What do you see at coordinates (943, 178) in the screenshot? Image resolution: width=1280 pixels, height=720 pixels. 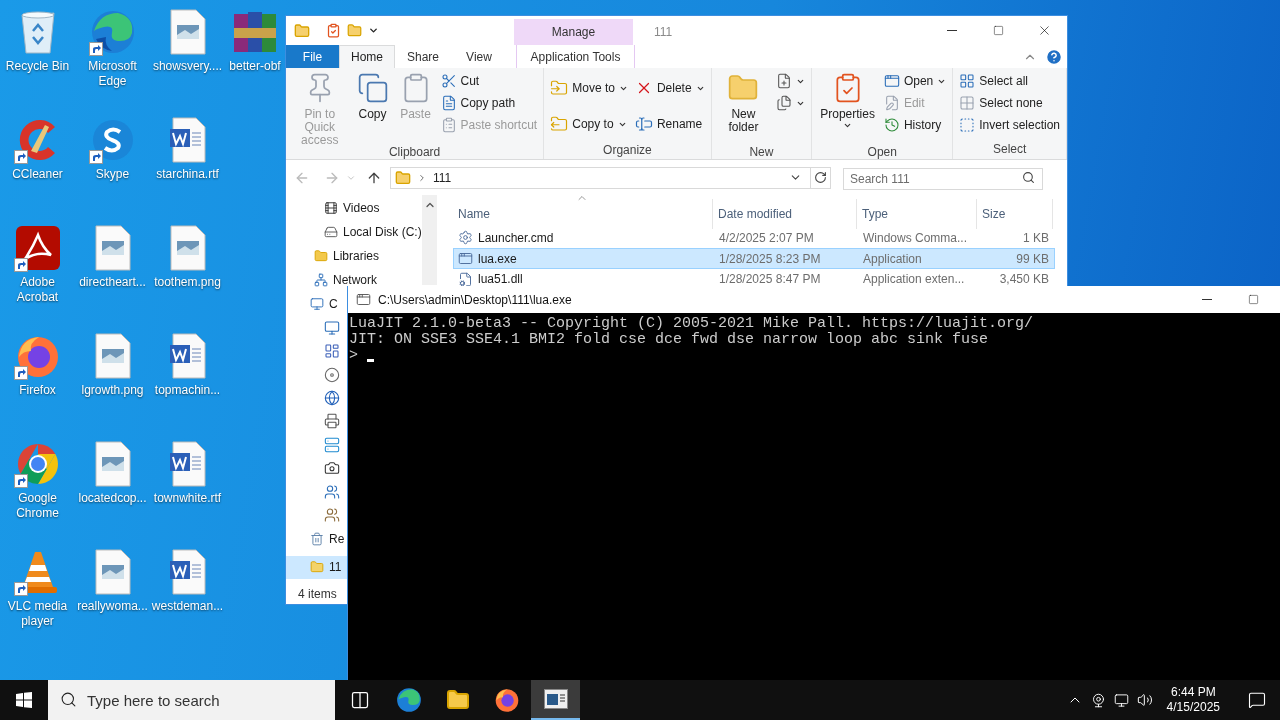 I see `search-field: Search 111` at bounding box center [943, 178].